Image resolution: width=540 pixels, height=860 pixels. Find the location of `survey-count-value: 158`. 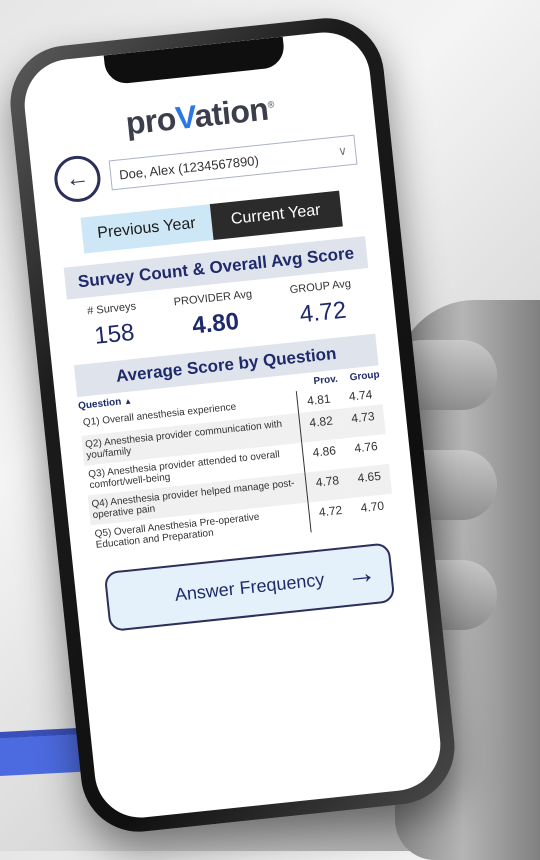

survey-count-value: 158 is located at coordinates (114, 334).